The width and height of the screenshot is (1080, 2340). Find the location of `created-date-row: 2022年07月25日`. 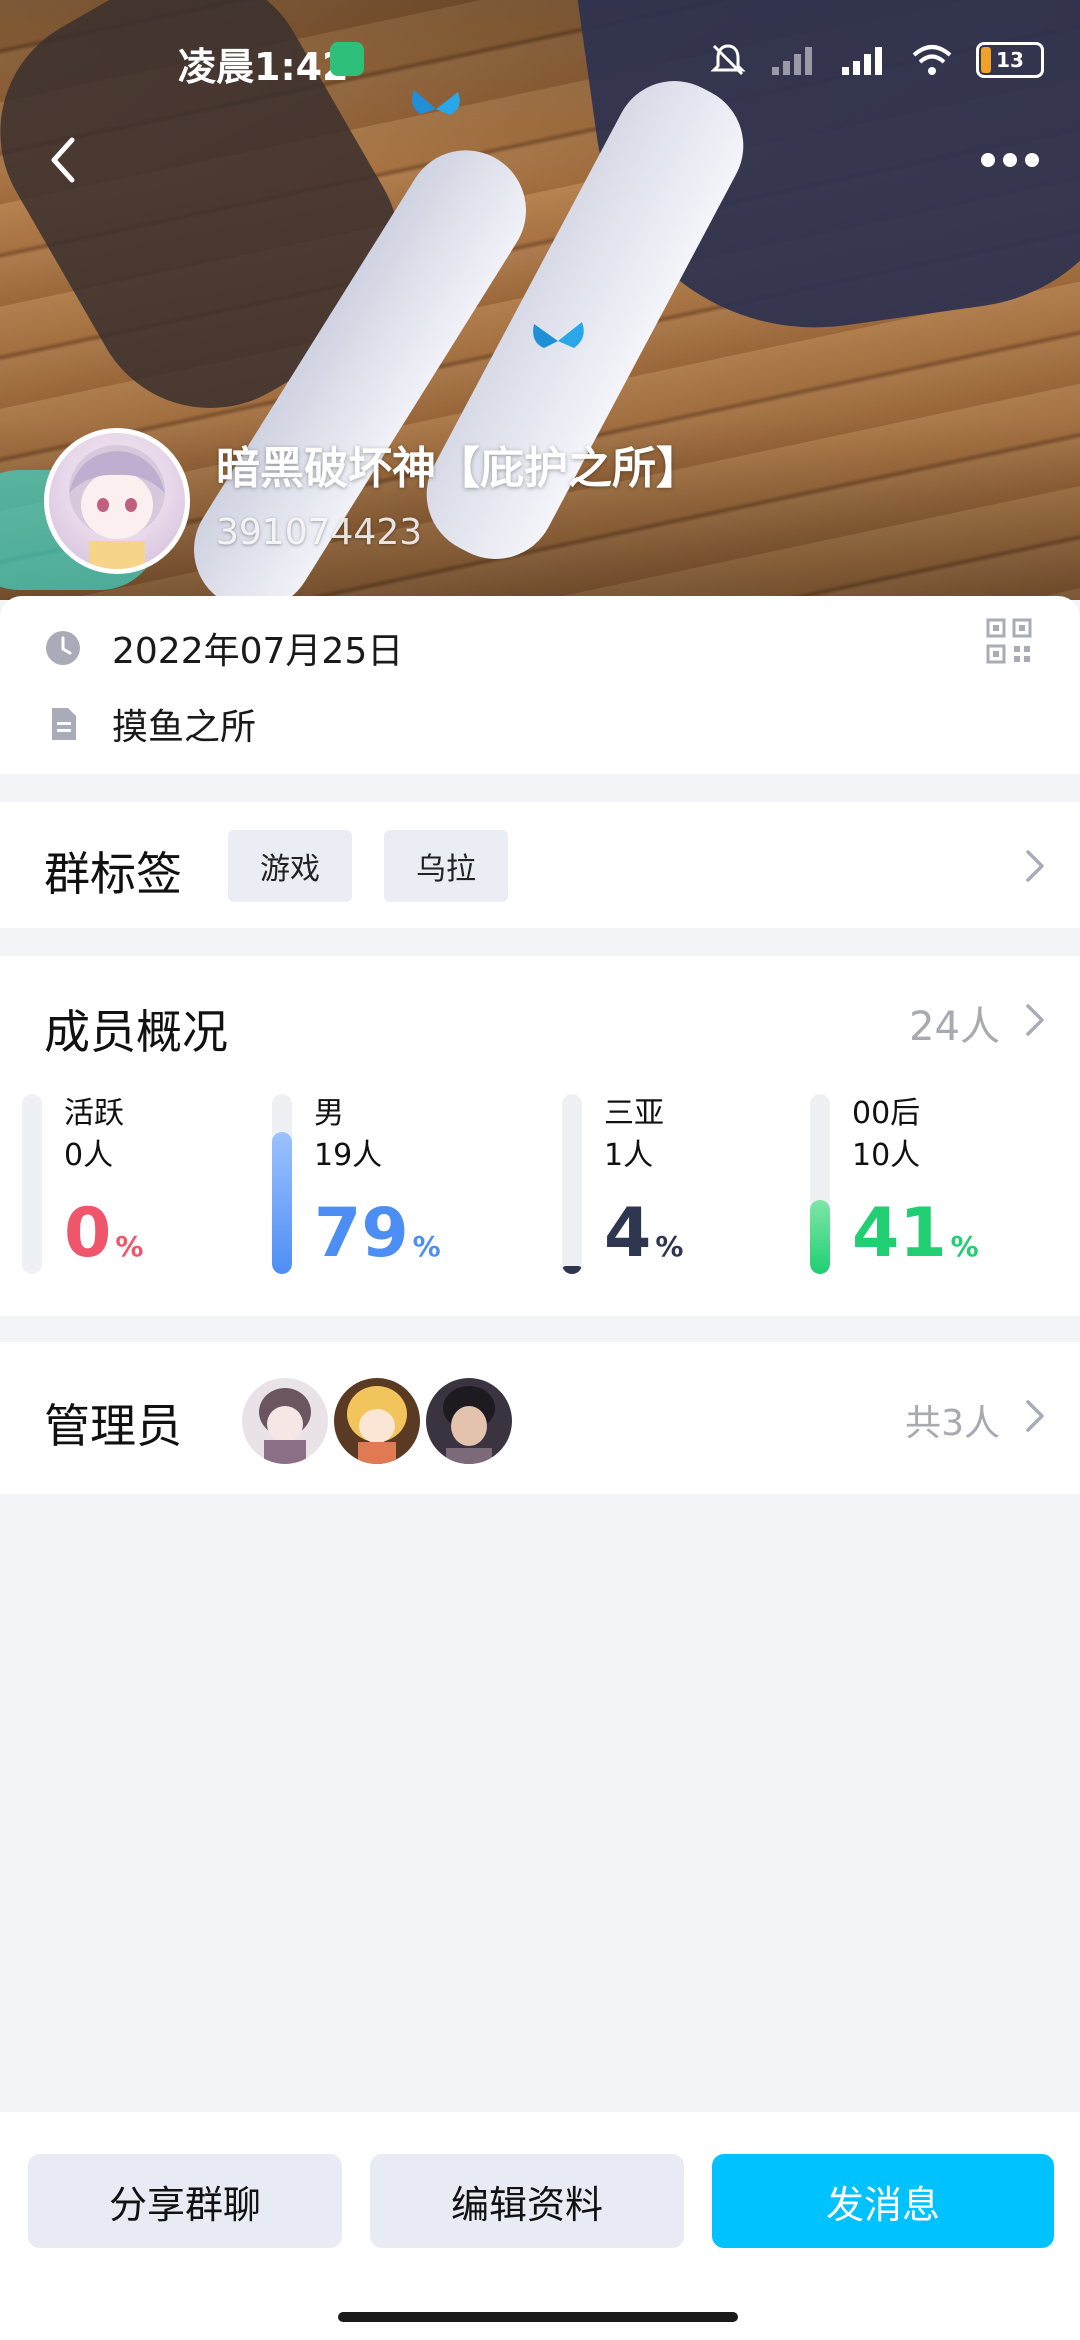

created-date-row: 2022年07月25日 is located at coordinates (223, 648).